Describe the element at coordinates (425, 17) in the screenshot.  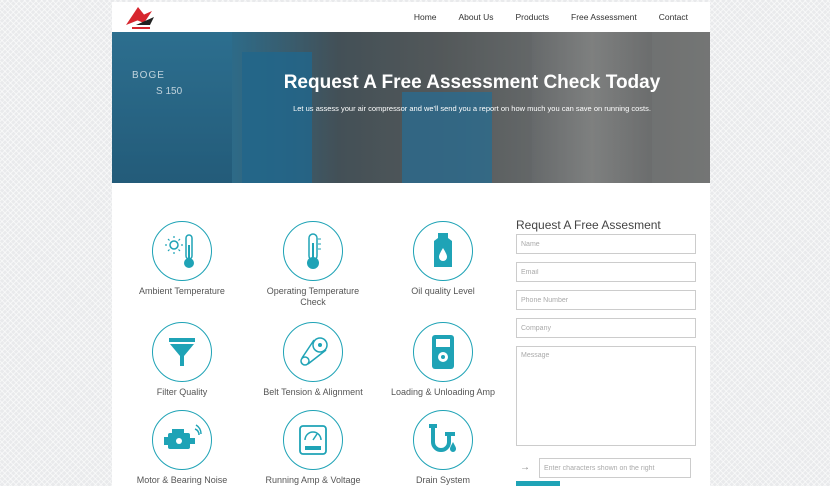
I see `nav-home: Home` at that location.